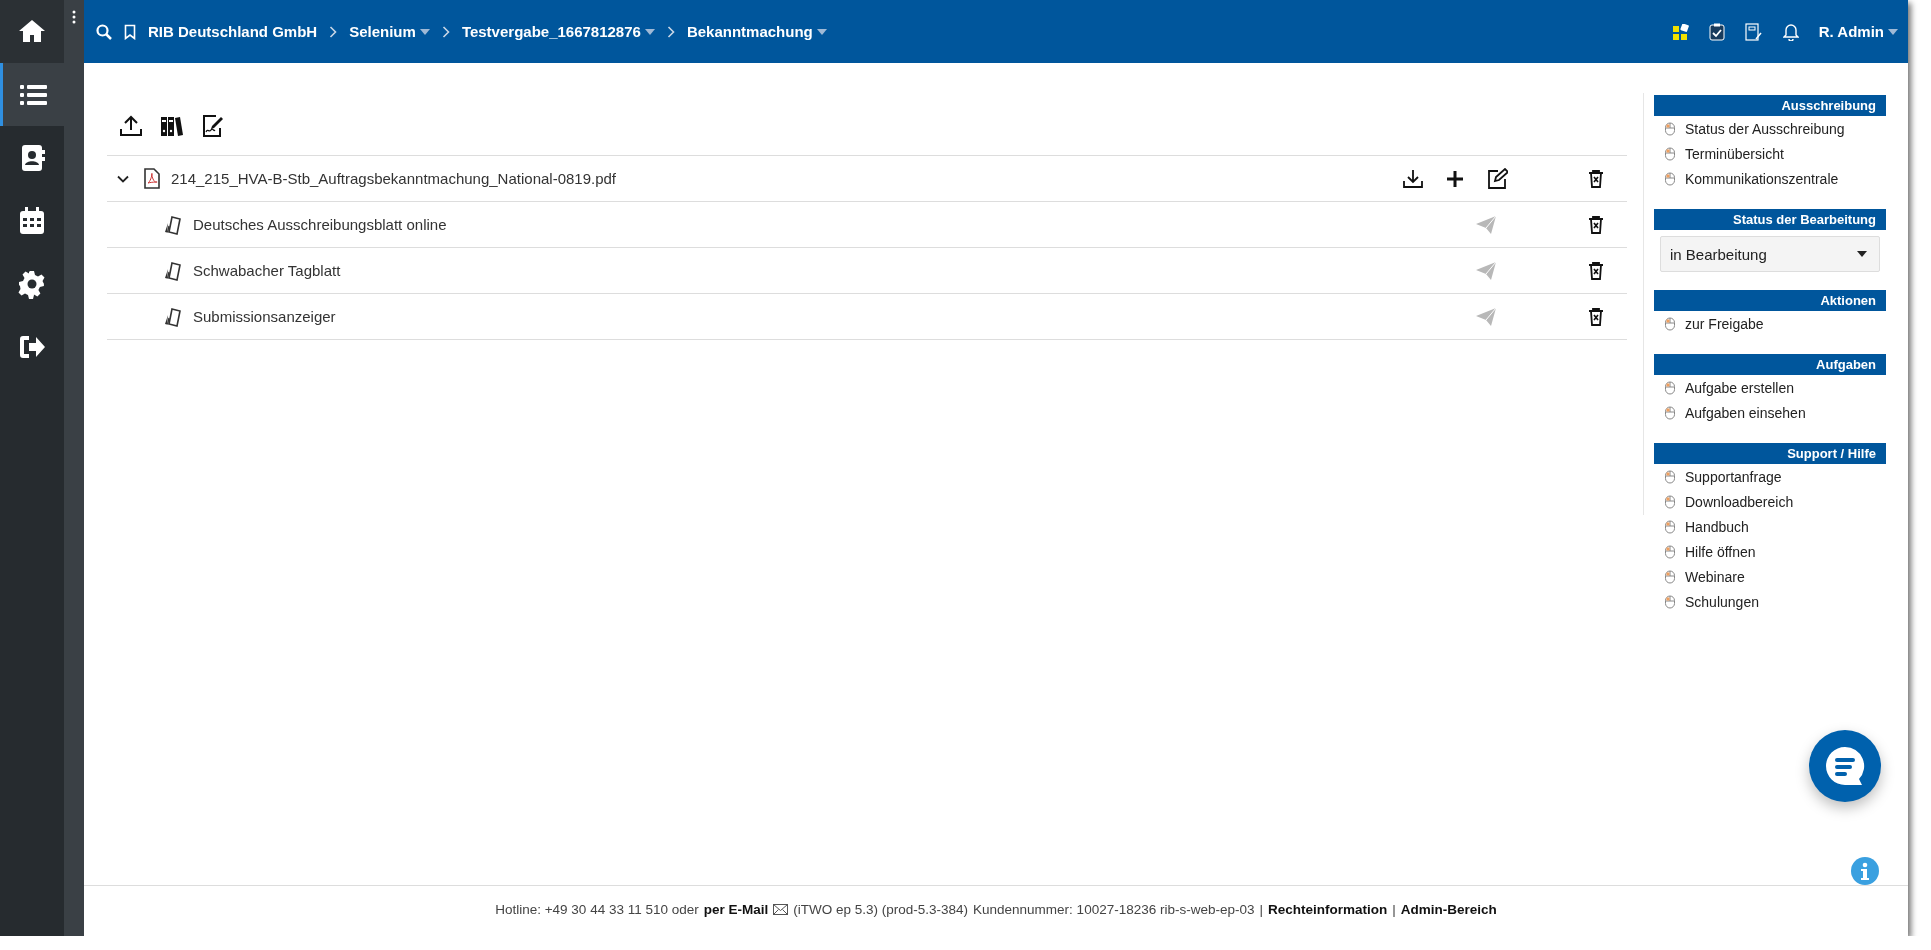  What do you see at coordinates (32, 220) in the screenshot?
I see `calendar-icon` at bounding box center [32, 220].